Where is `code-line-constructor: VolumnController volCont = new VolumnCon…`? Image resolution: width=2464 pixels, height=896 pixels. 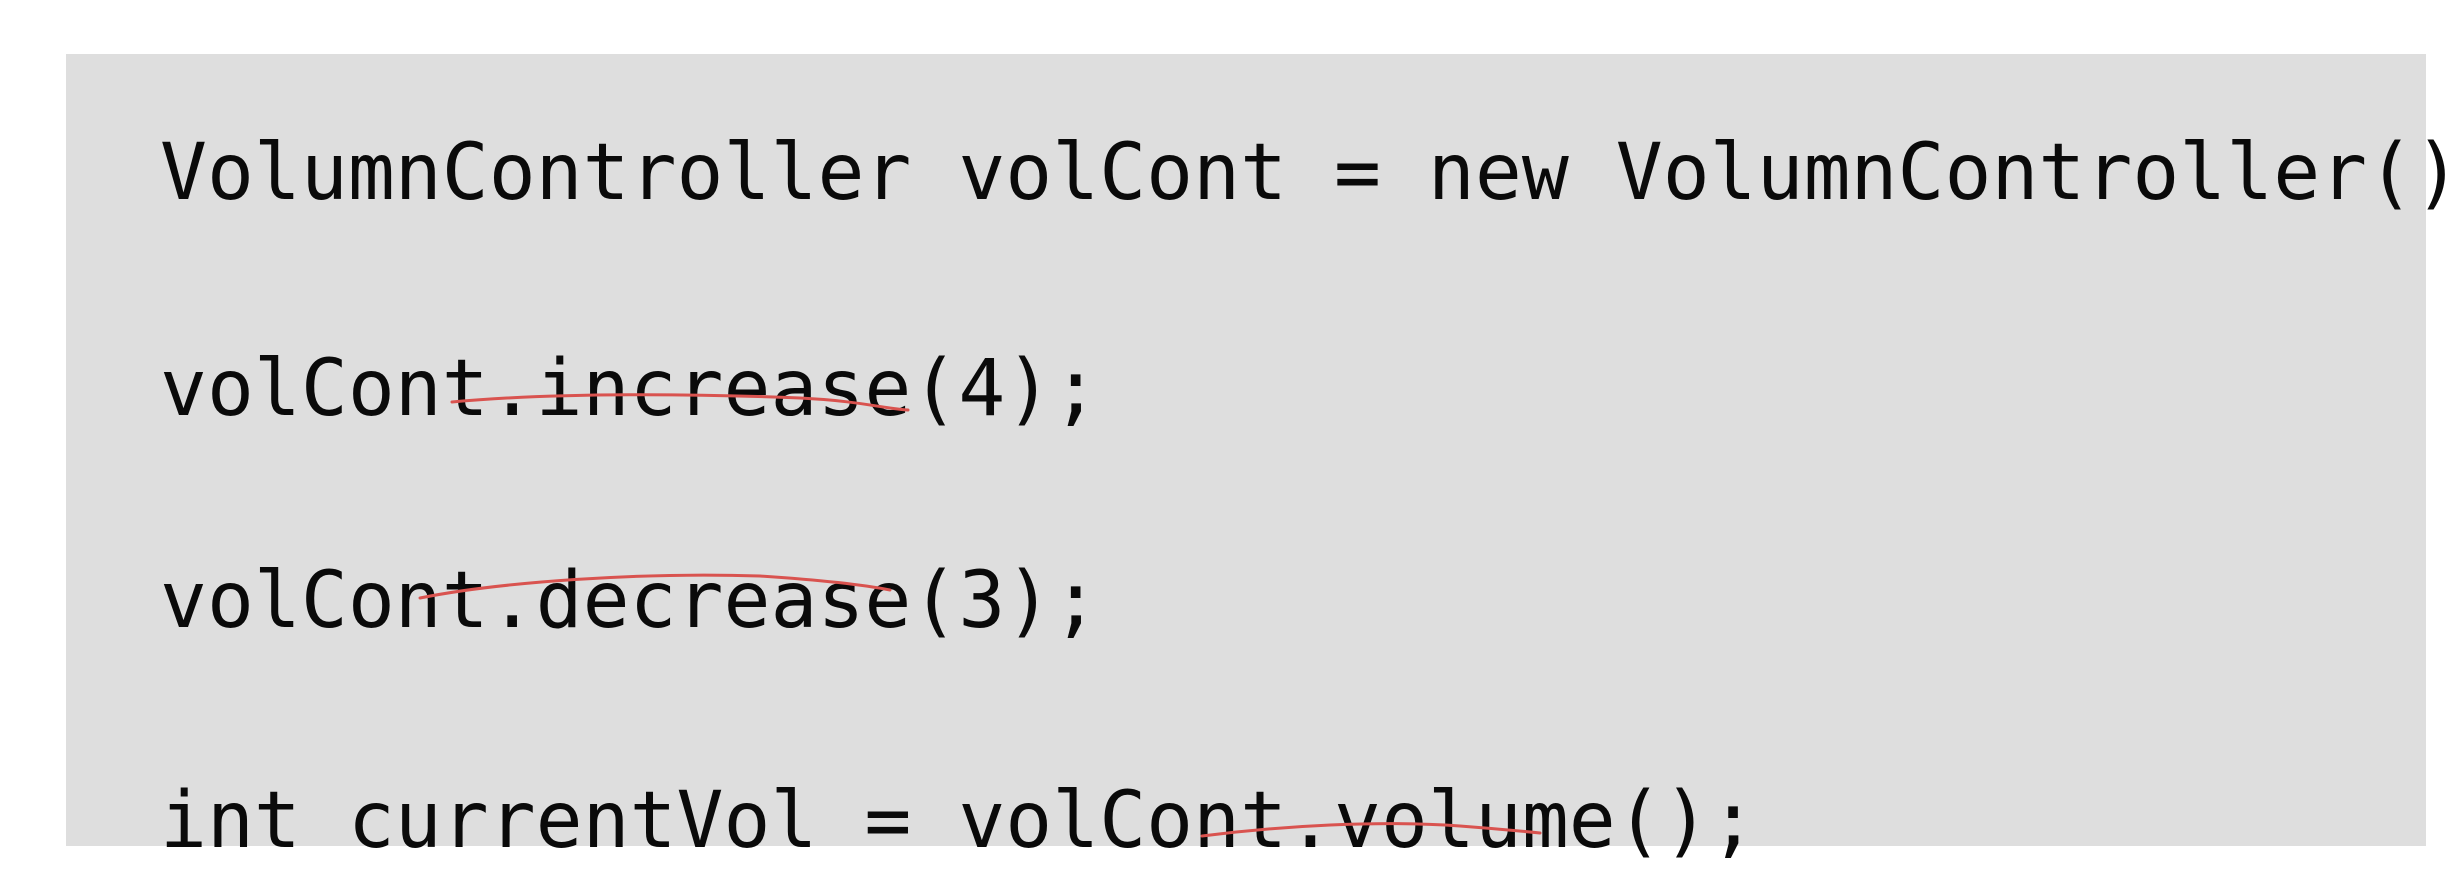
code-line-constructor: VolumnController volCont = new VolumnCon… is located at coordinates (1312, 173).